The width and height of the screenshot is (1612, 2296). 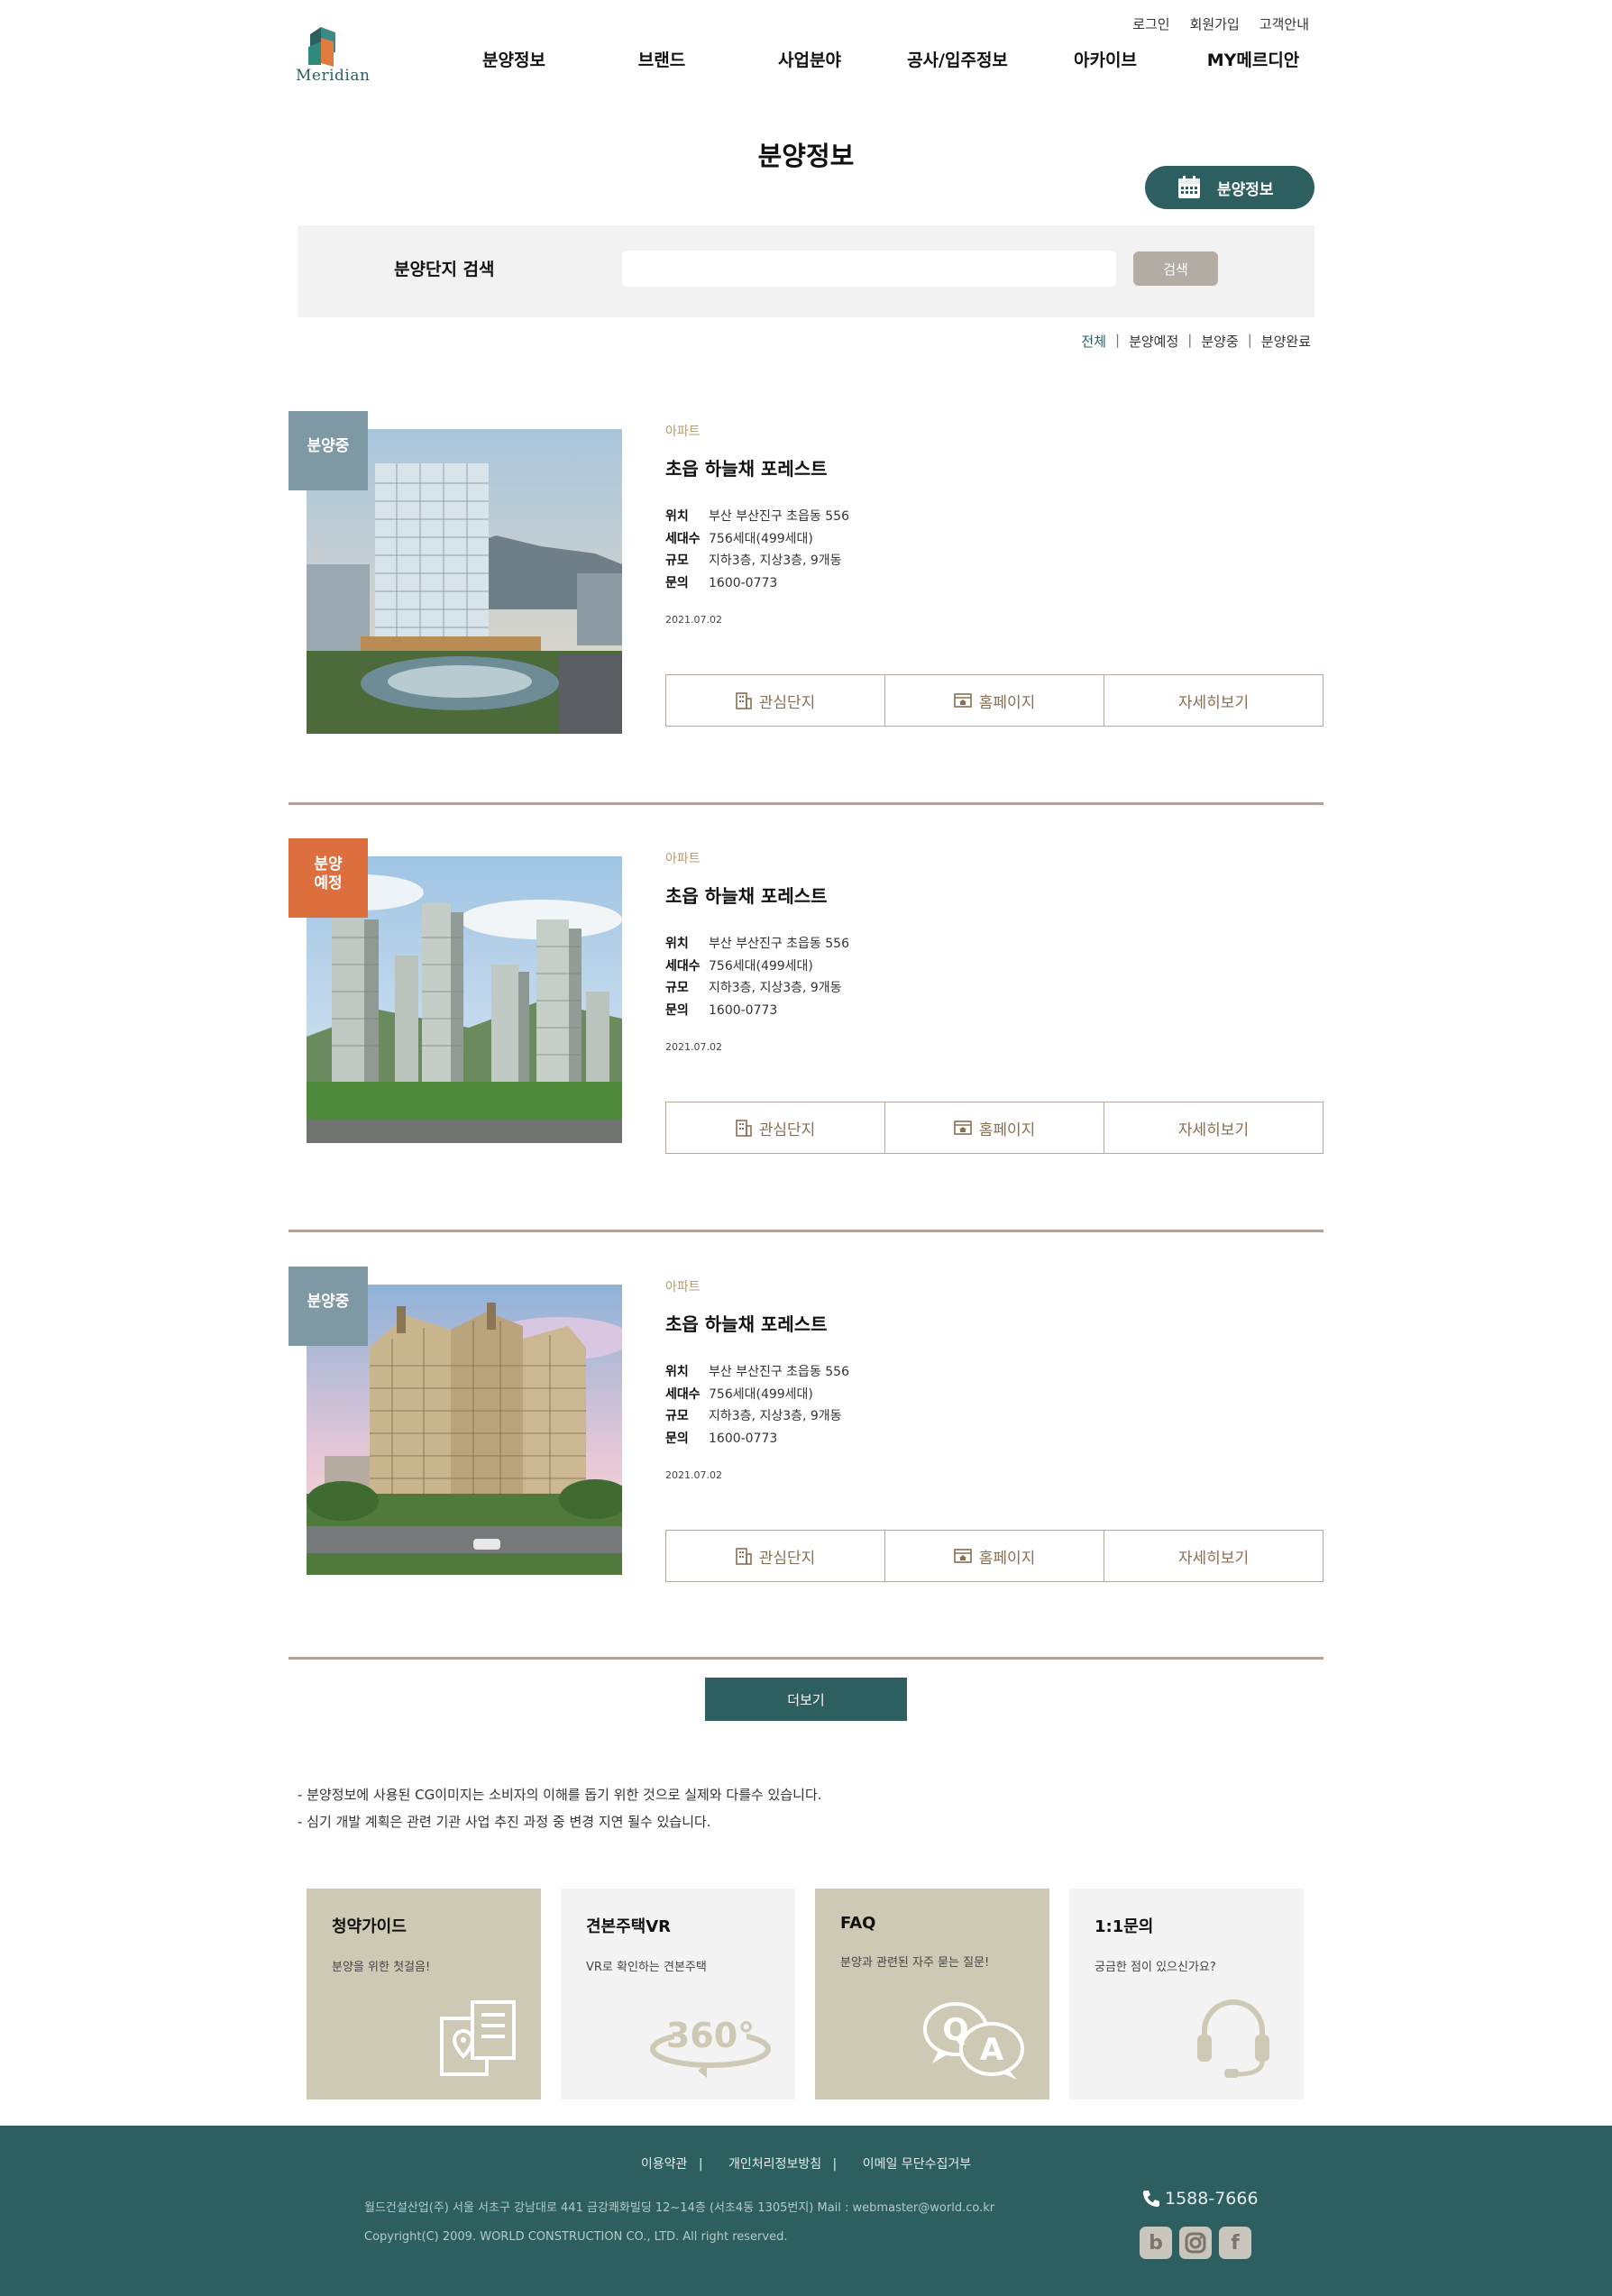 I want to click on status-badge: 분양중, so click(x=328, y=450).